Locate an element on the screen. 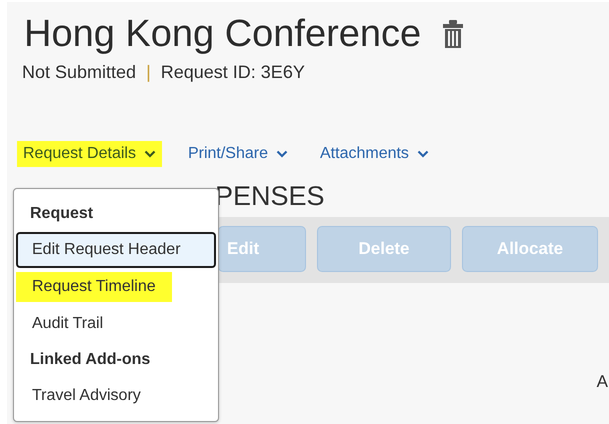 This screenshot has height=424, width=609. menu-item: Audit Trail is located at coordinates (116, 324).